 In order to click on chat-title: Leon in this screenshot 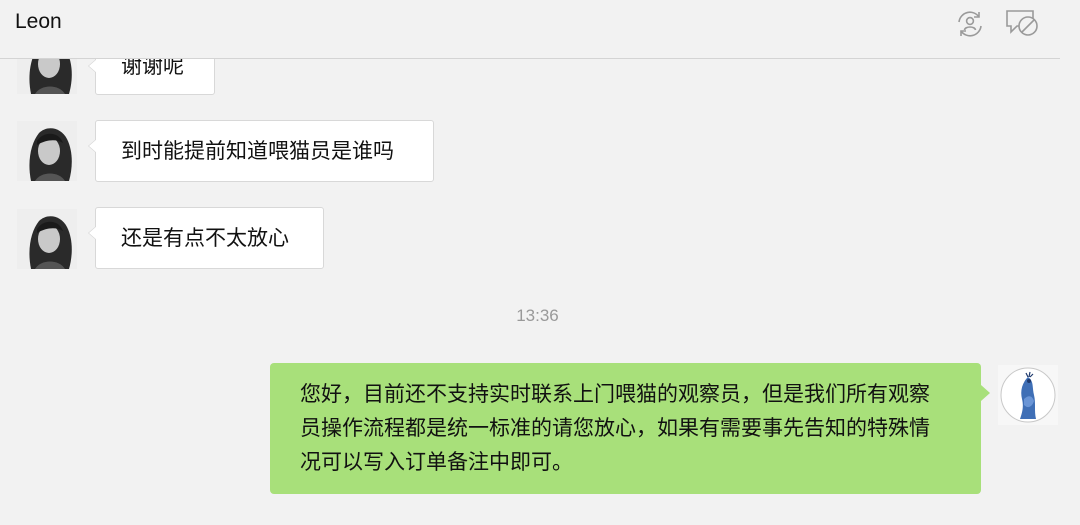, I will do `click(38, 21)`.